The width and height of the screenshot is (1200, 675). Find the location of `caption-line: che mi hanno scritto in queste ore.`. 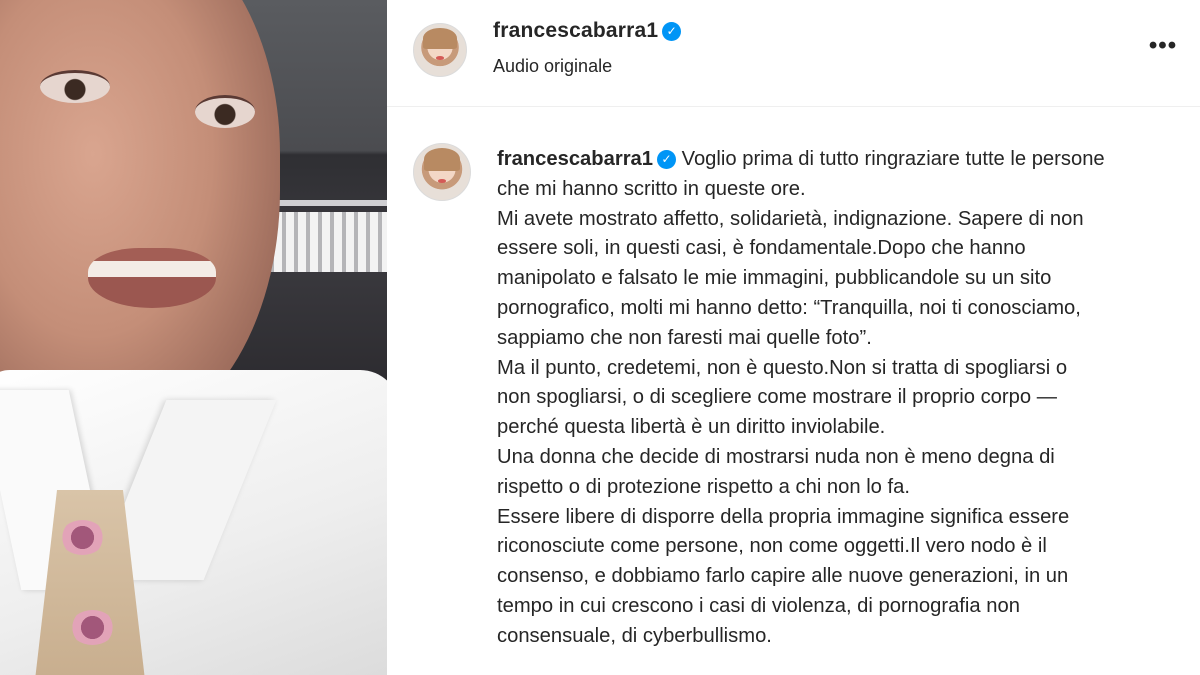

caption-line: che mi hanno scritto in queste ore. is located at coordinates (651, 188).